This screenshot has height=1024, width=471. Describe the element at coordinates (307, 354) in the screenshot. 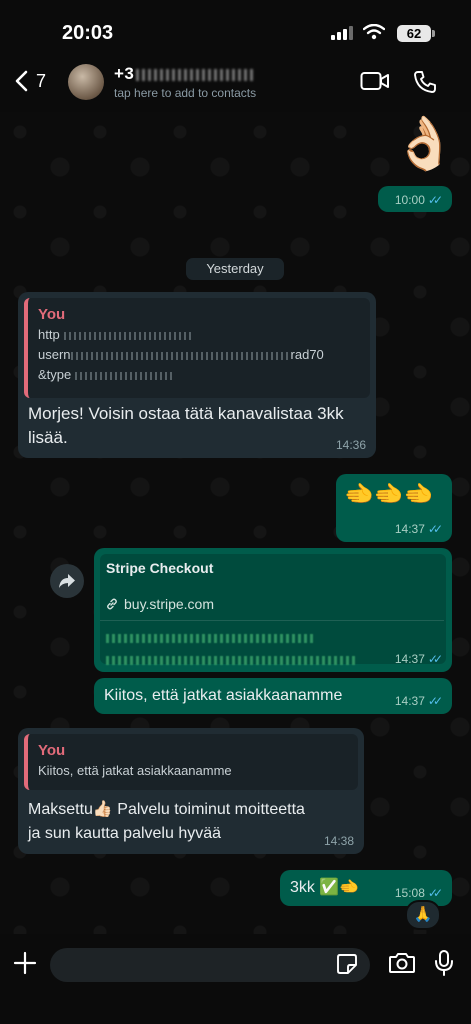

I see `quote-line-2-end: rad70` at that location.